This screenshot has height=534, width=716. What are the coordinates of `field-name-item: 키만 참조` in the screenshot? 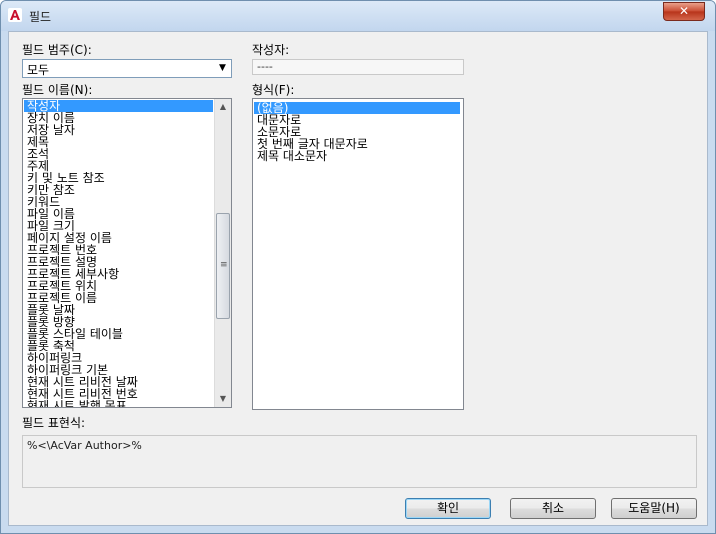 It's located at (118, 190).